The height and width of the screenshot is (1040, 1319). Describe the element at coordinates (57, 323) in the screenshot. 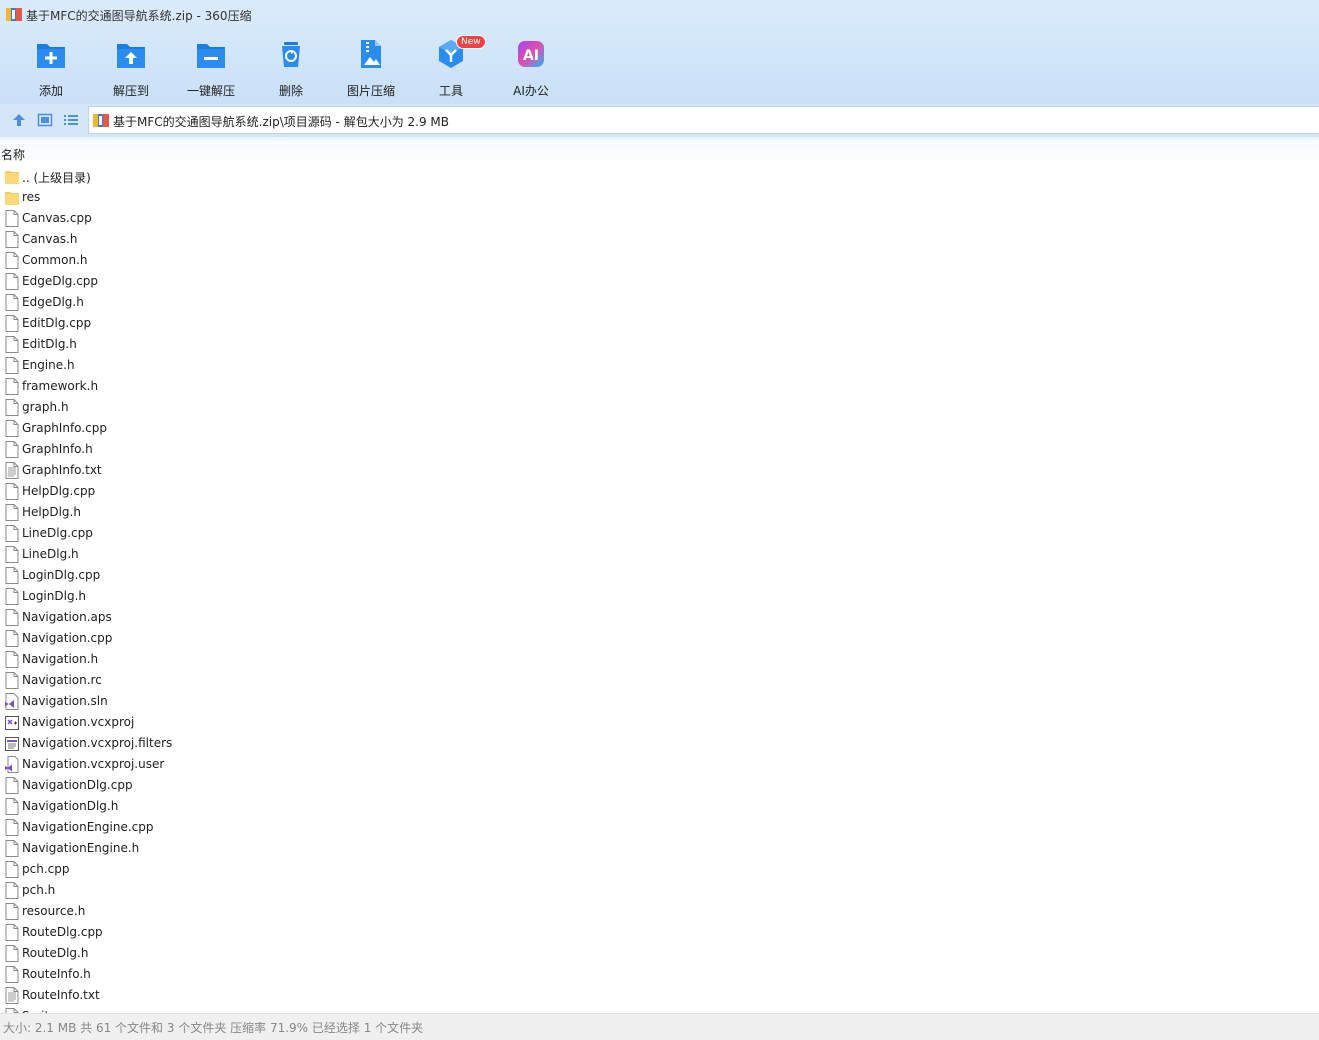

I see `file-name: EditDlg.cpp` at that location.